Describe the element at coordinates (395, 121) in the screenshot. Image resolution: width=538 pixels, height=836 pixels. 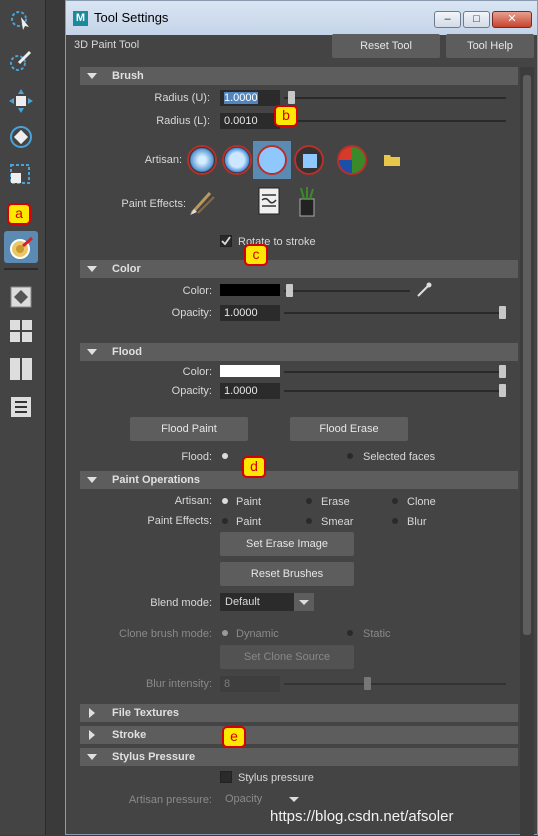
I see `radius-l-slider` at that location.